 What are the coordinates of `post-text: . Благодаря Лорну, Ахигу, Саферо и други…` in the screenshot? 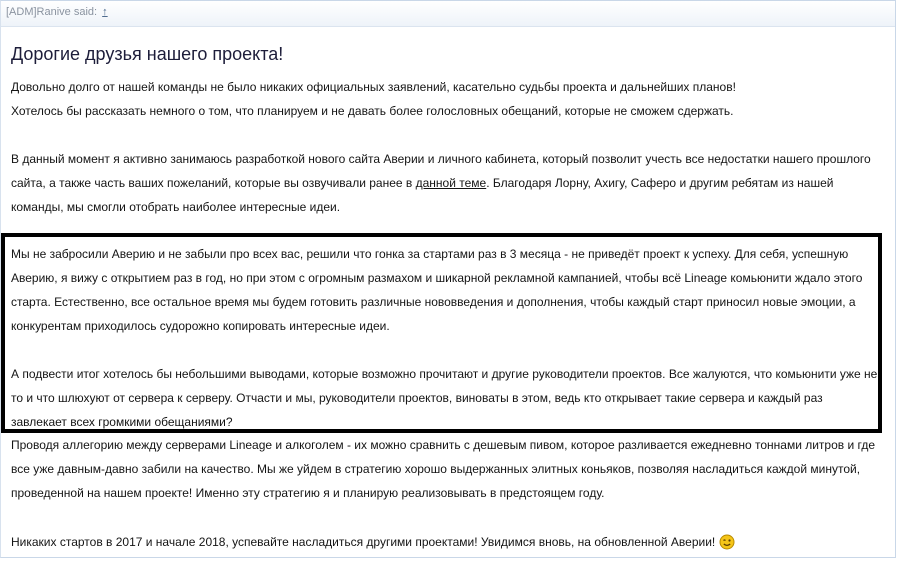 It's located at (660, 183).